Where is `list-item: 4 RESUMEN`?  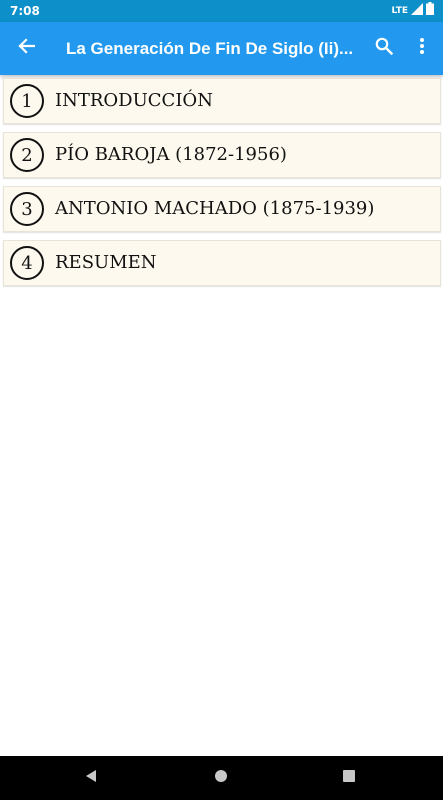 list-item: 4 RESUMEN is located at coordinates (222, 263).